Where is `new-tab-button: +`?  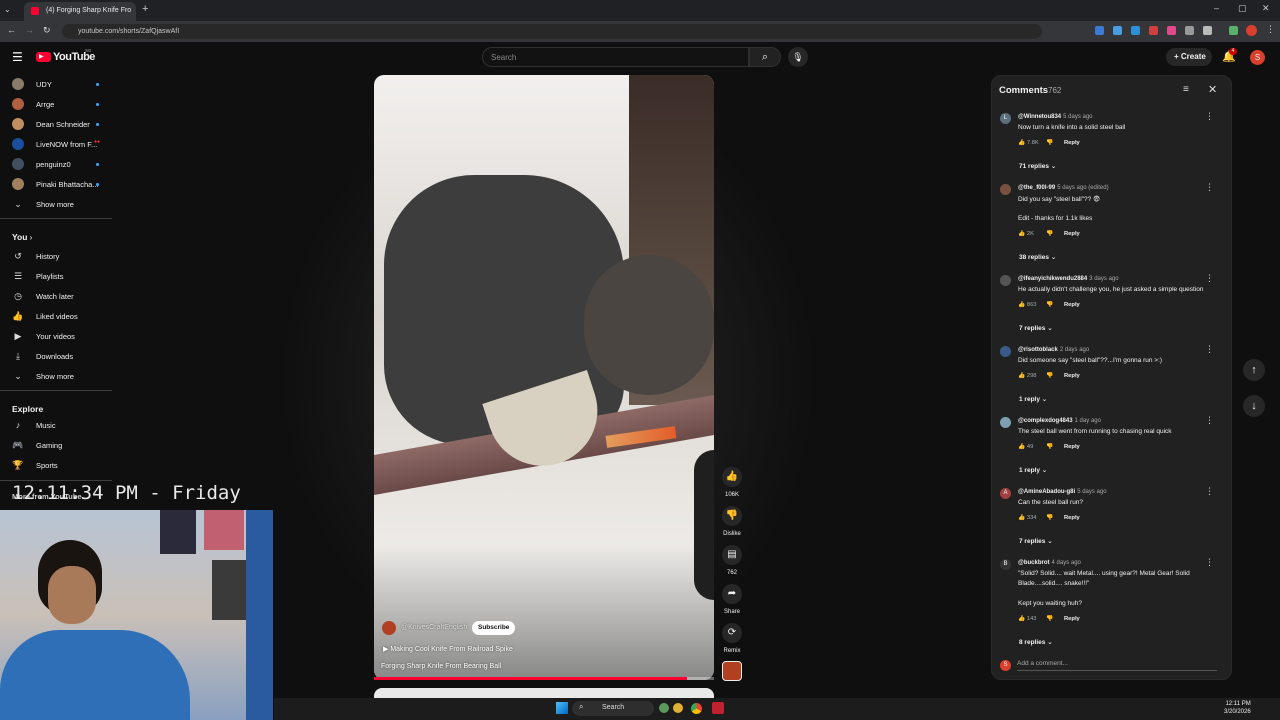
new-tab-button: + is located at coordinates (145, 9).